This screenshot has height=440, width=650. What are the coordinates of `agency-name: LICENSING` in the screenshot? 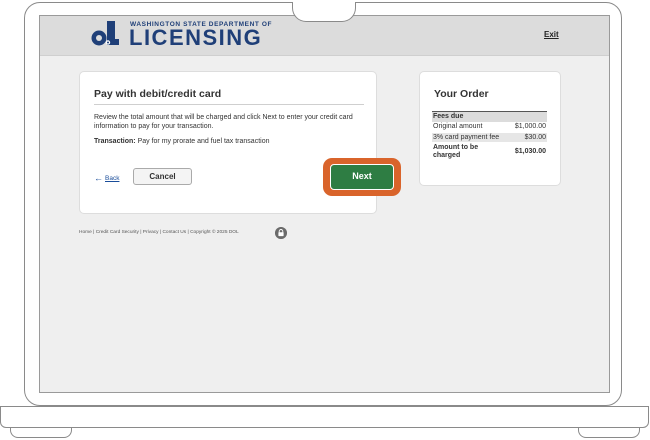 It's located at (196, 37).